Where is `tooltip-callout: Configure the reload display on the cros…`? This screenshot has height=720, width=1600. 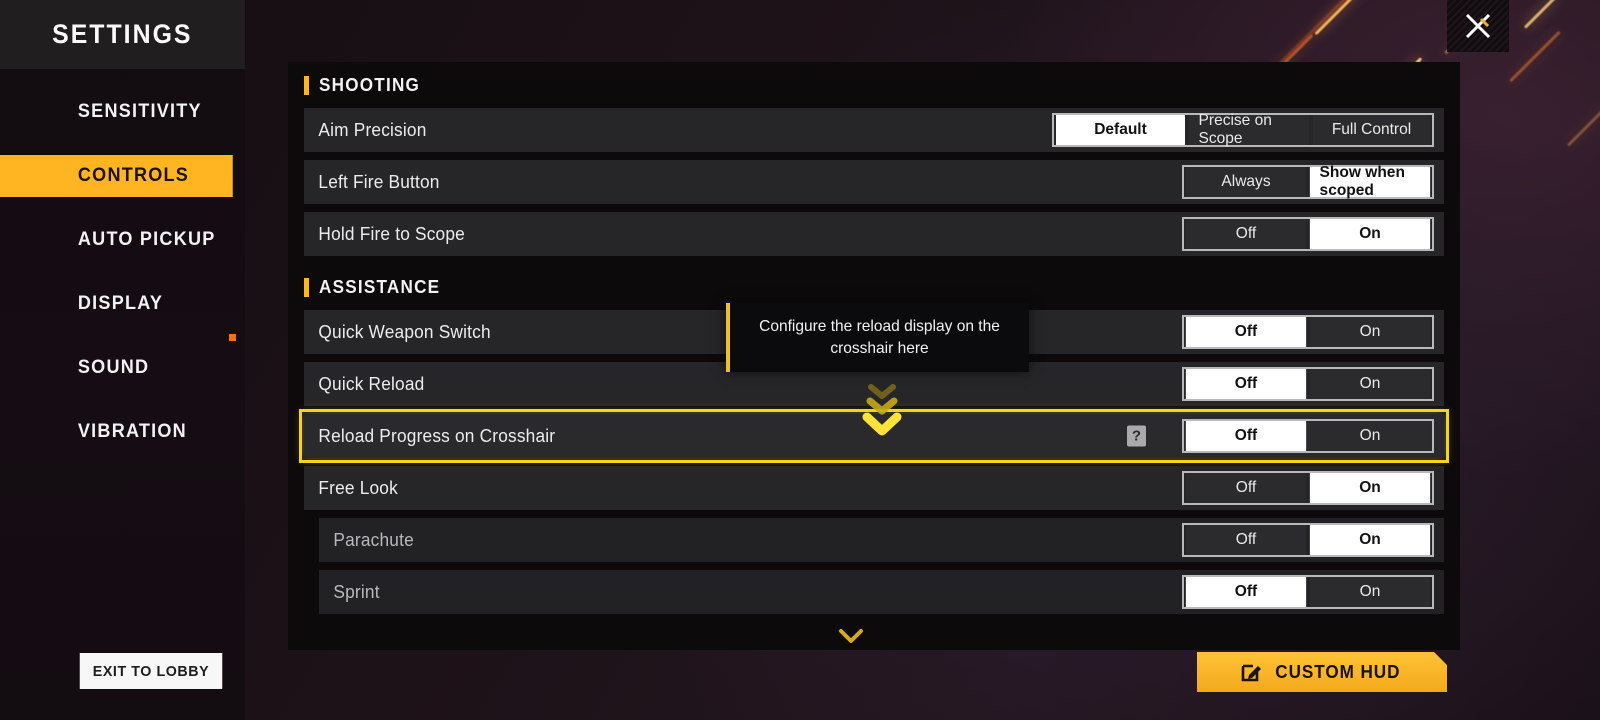
tooltip-callout: Configure the reload display on the cros… is located at coordinates (877, 337).